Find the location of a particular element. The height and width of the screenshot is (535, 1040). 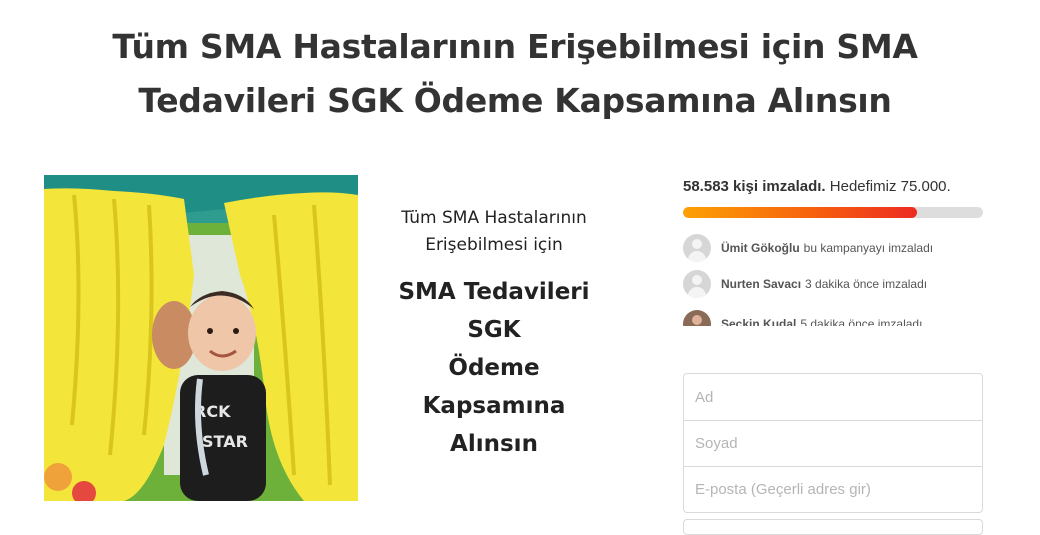

progress-bar is located at coordinates (833, 212).